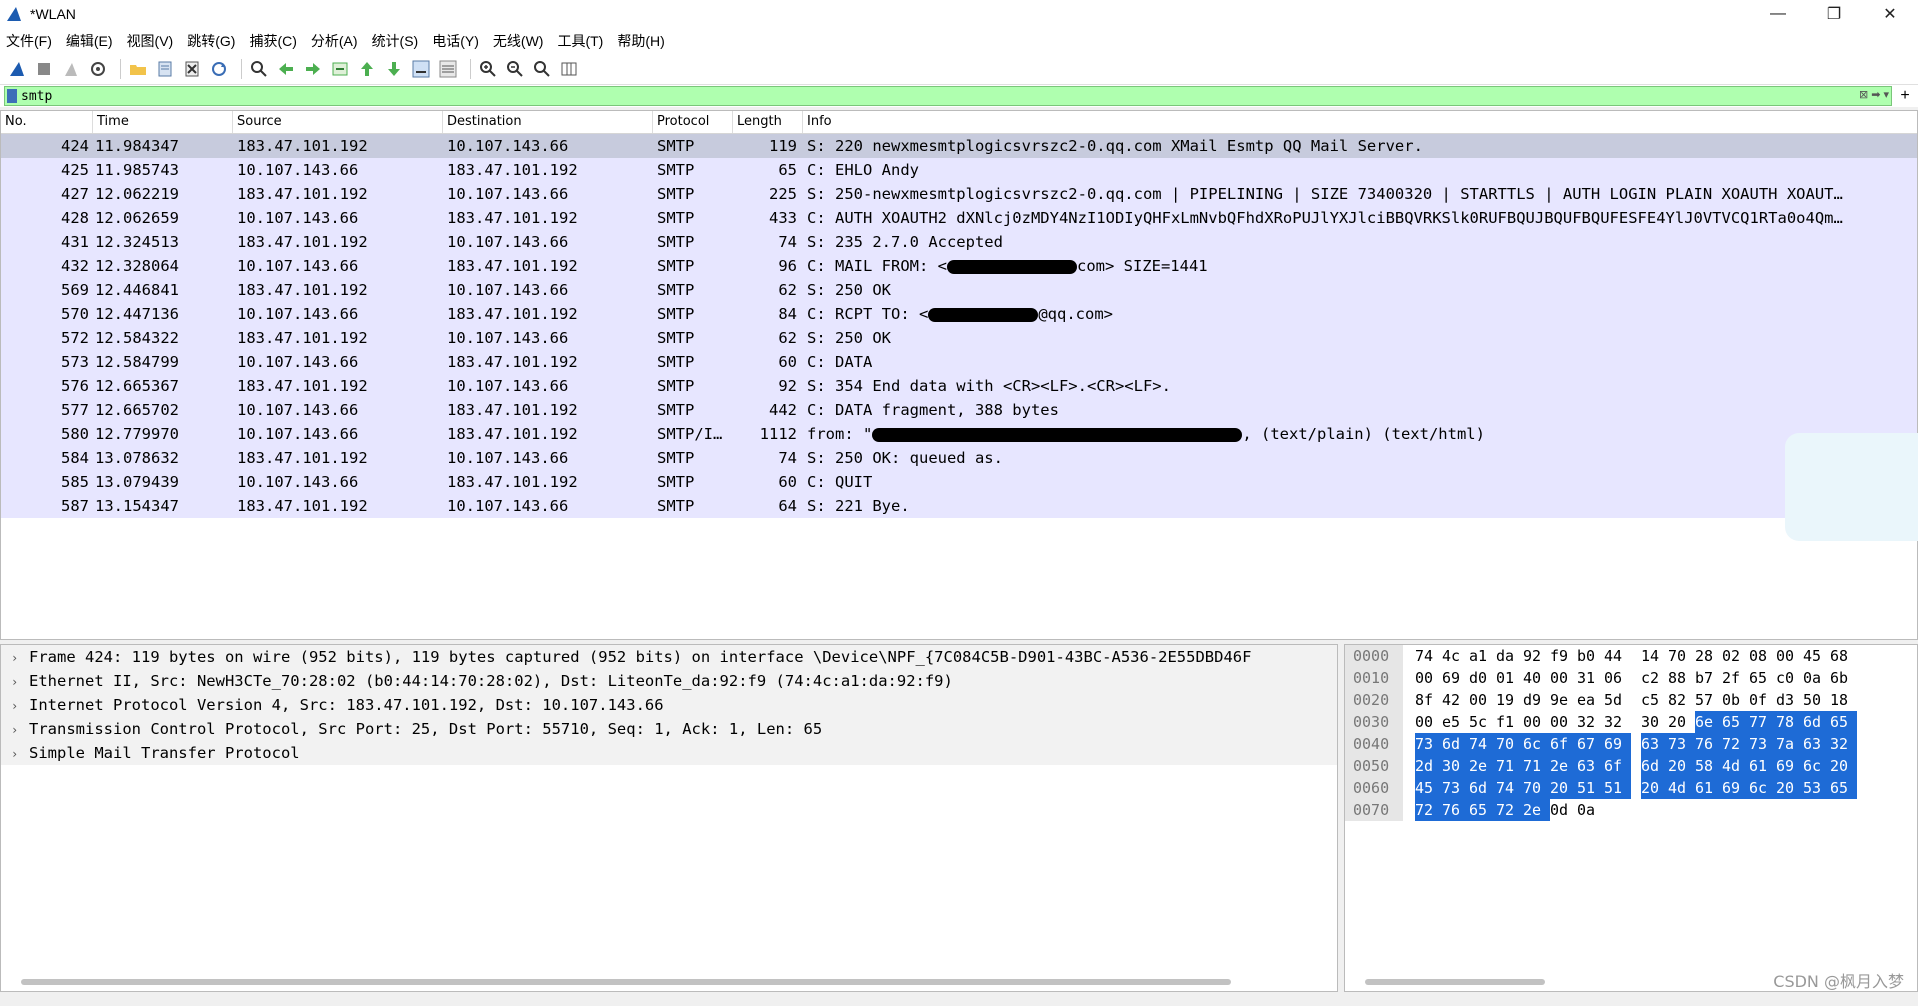 The width and height of the screenshot is (1918, 1006). Describe the element at coordinates (1875, 95) in the screenshot. I see `apply-filter-icon: ➡` at that location.